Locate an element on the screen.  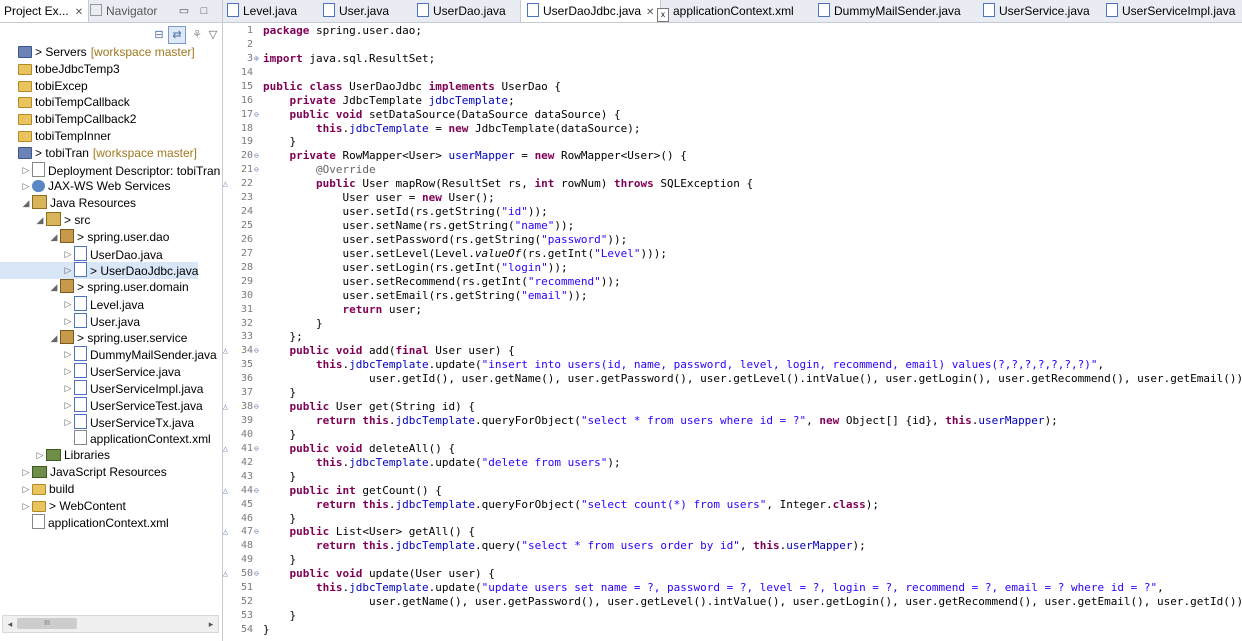
tree-item: ▷ DummyMailSender.java is located at coordinates (108, 354).